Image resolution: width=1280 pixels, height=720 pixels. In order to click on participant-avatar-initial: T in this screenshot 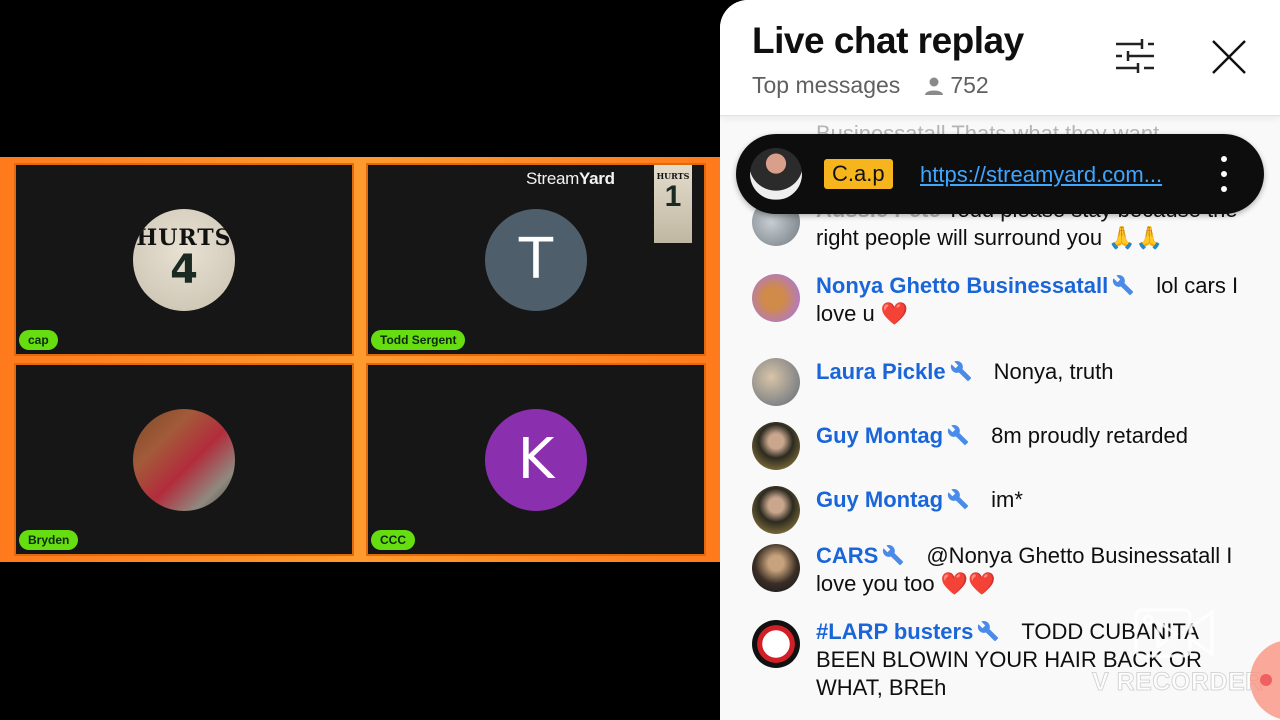, I will do `click(536, 259)`.